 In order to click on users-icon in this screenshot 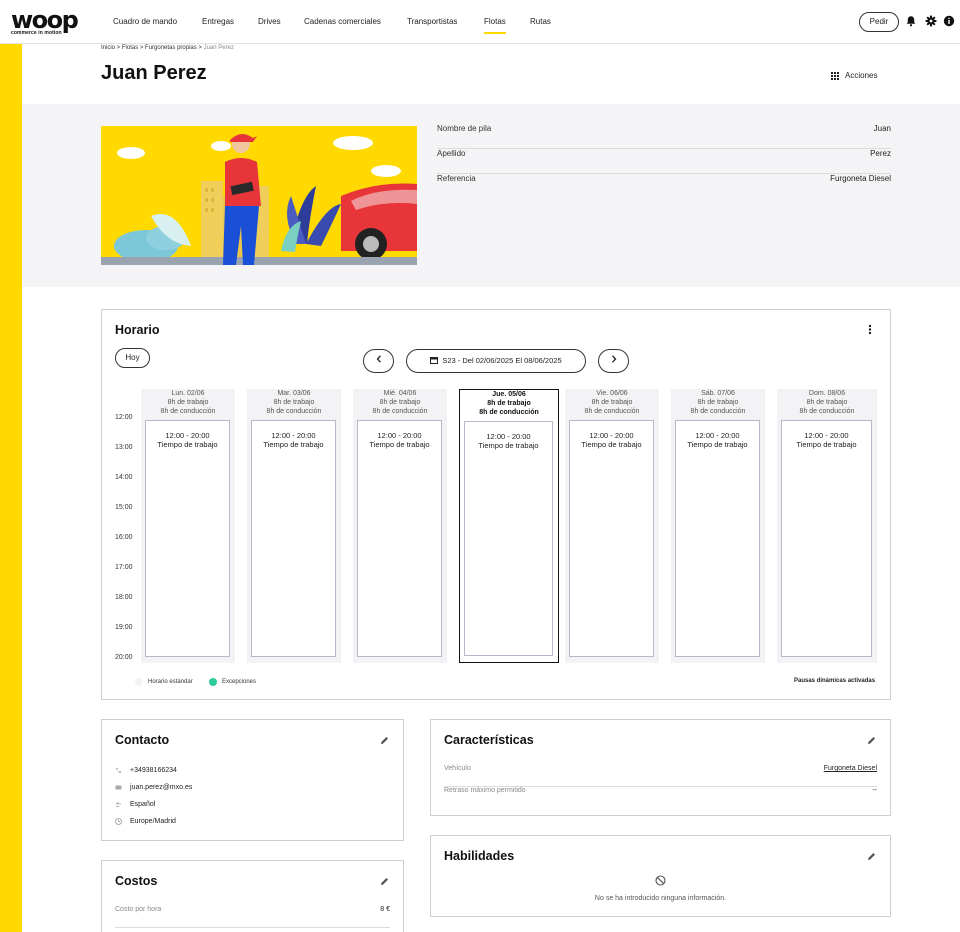, I will do `click(118, 804)`.